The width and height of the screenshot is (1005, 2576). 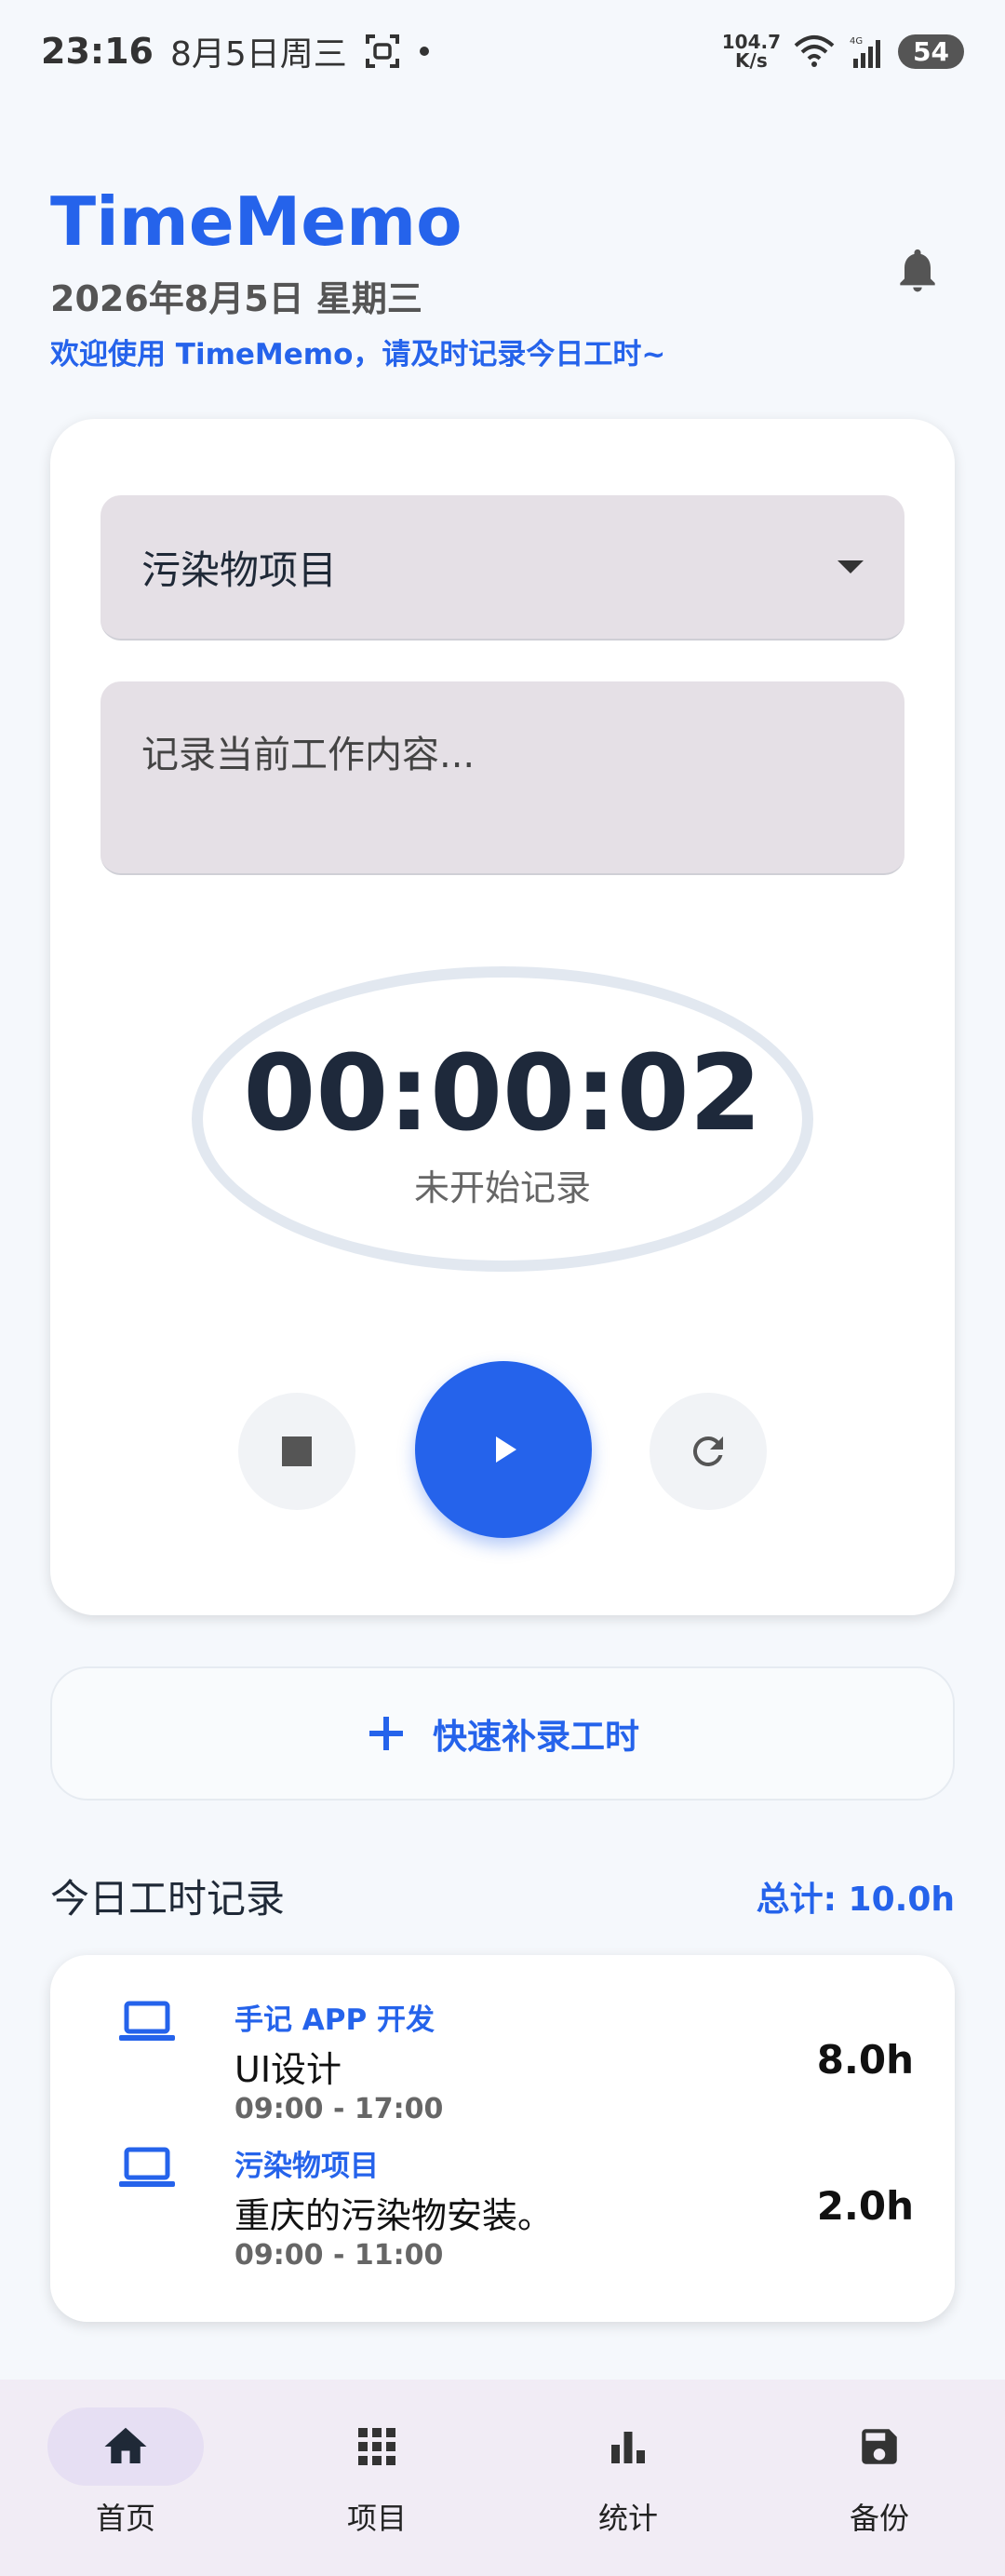 What do you see at coordinates (335, 2020) in the screenshot?
I see `record-project: 手记 APP 开发` at bounding box center [335, 2020].